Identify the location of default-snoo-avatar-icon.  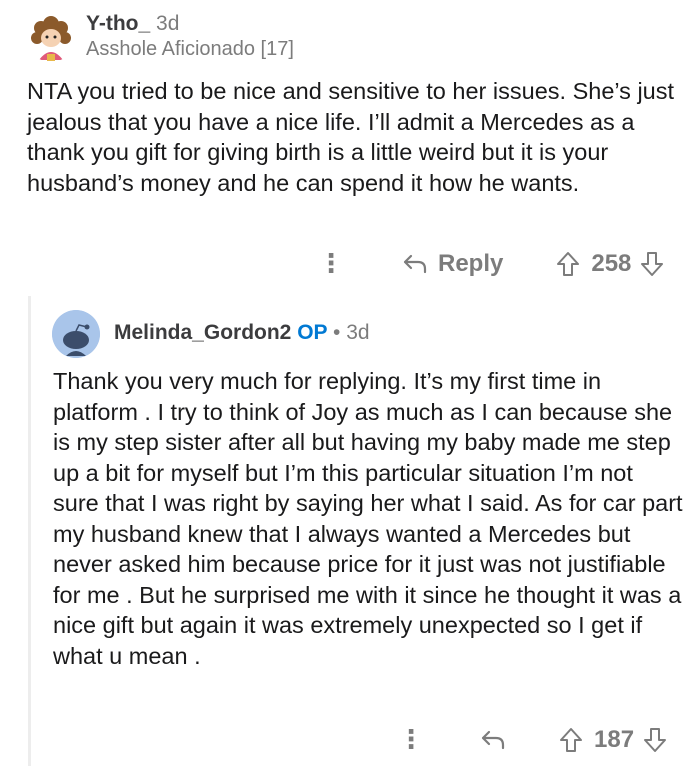
(76, 334).